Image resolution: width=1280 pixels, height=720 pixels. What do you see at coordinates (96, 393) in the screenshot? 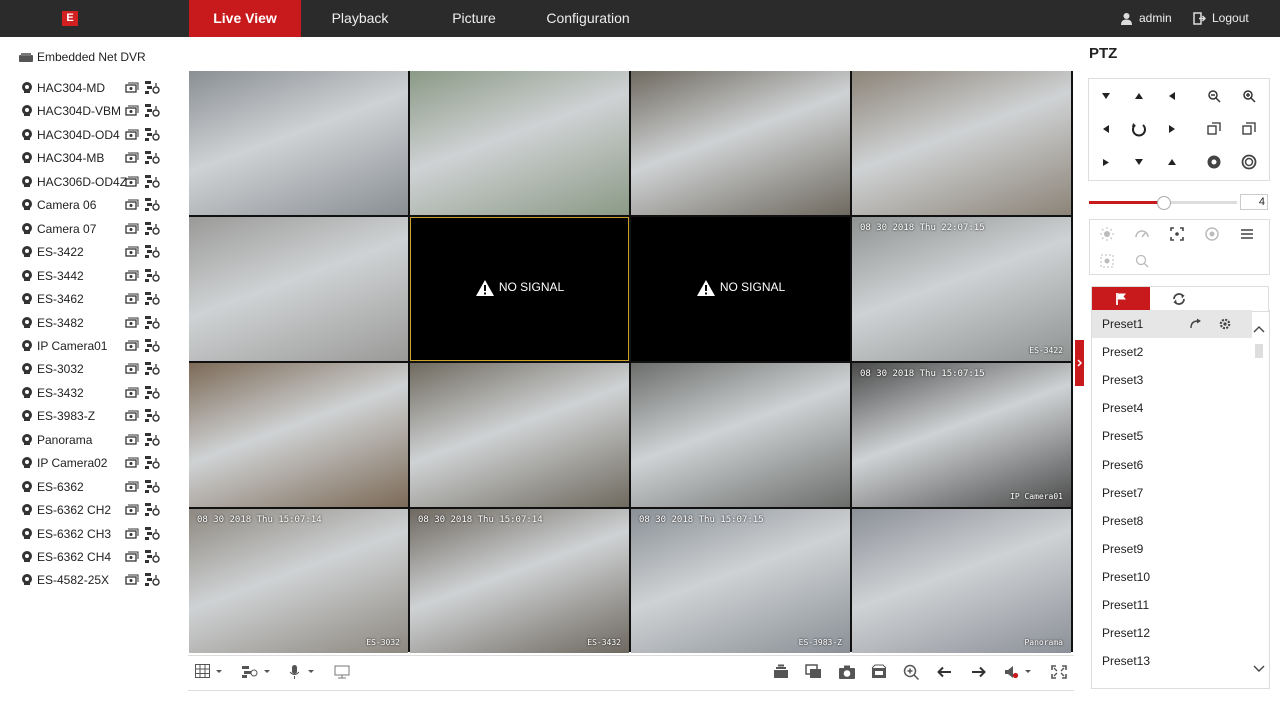
I see `camera-item: ES-3432` at bounding box center [96, 393].